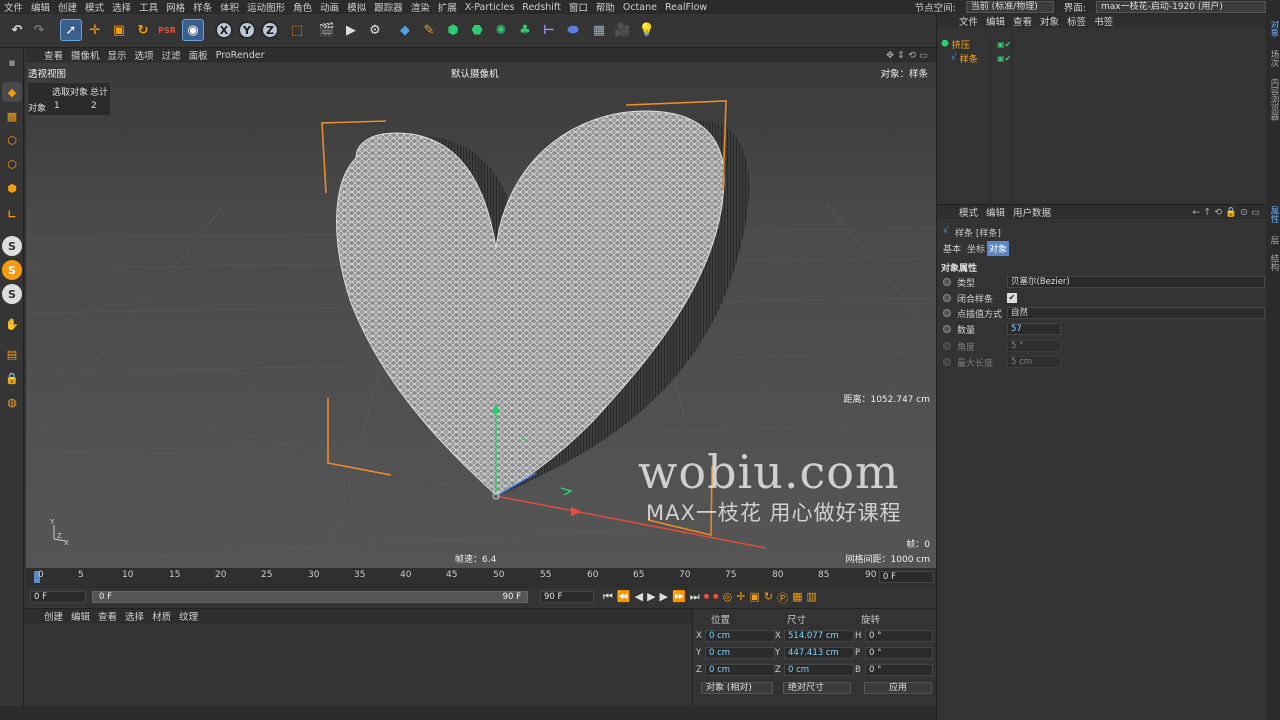  I want to click on tab-attributes-vertical: 属性, so click(1274, 214).